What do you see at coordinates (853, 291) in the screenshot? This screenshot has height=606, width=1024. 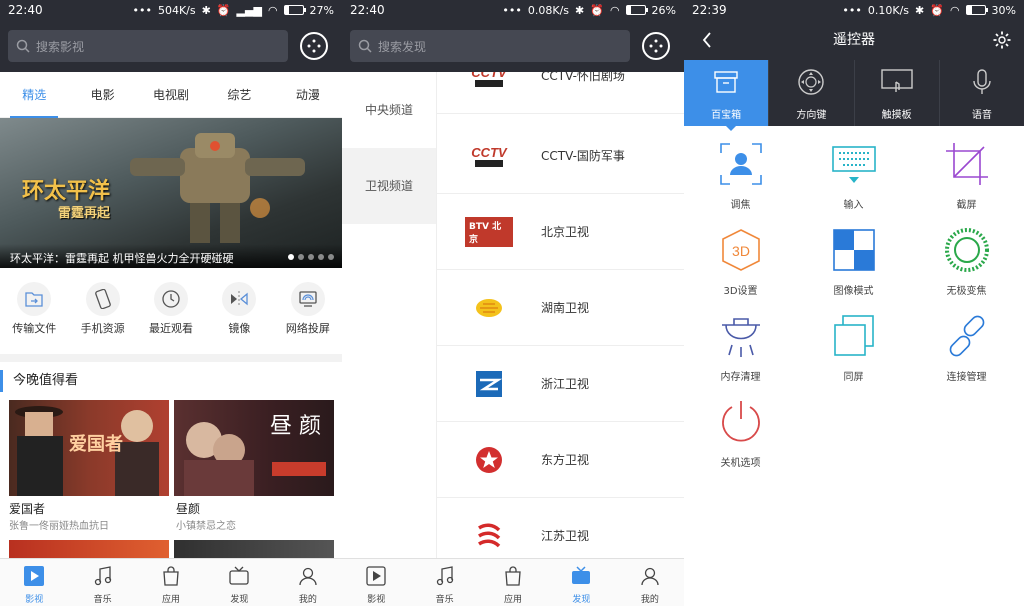 I see `tool-label: 图像模式` at bounding box center [853, 291].